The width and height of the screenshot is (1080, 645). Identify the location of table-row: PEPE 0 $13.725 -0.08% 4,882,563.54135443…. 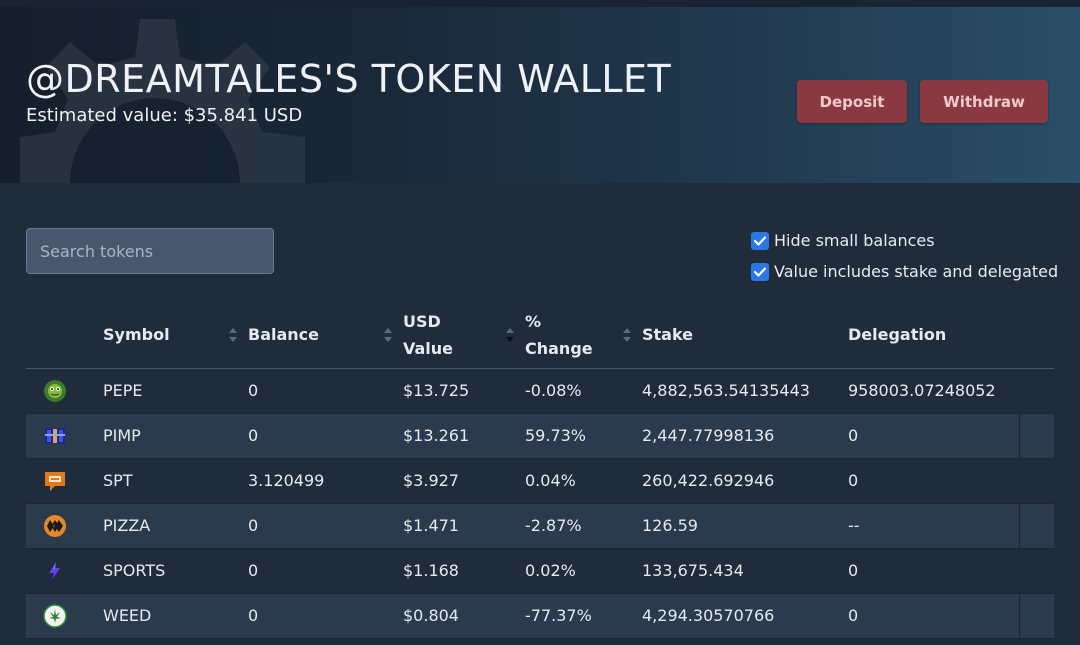
(540, 391).